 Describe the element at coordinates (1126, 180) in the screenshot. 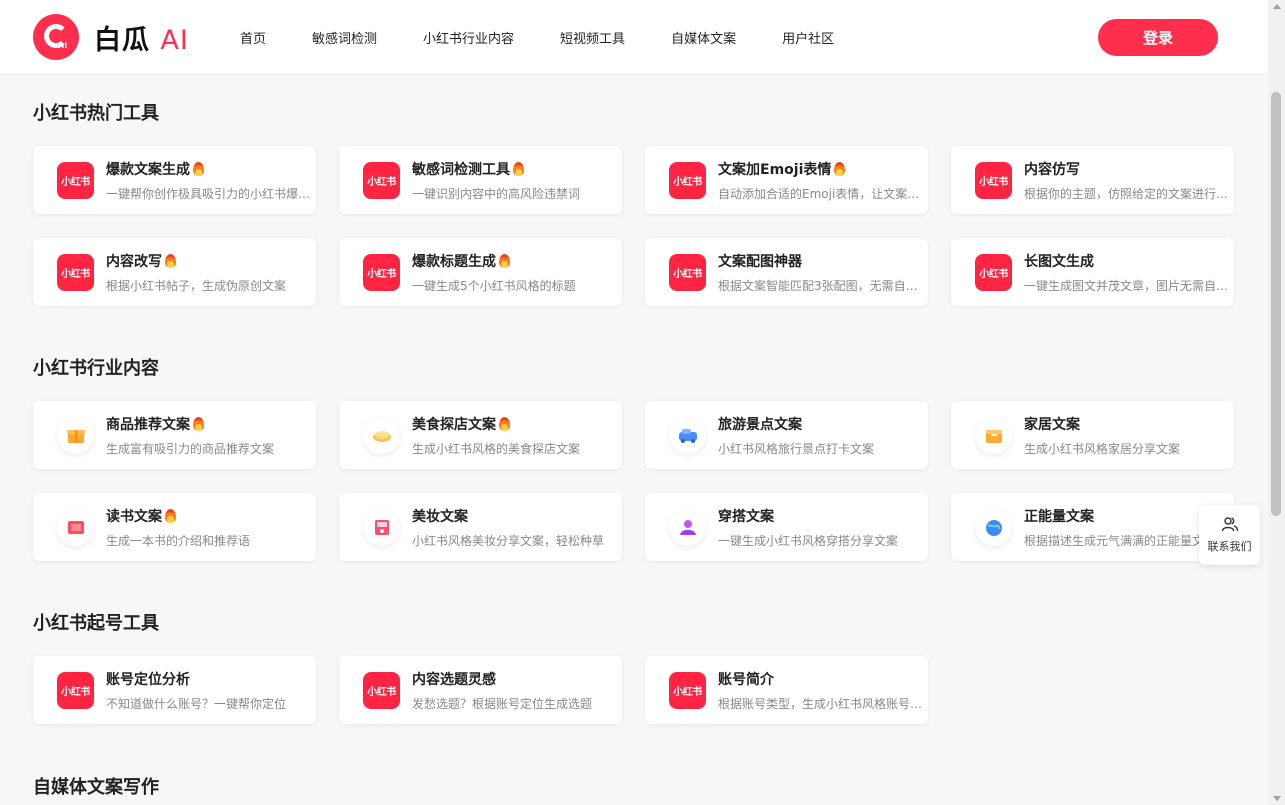

I see `card-text: 内容仿写 根据你的主题，仿照给定的文案进行创作` at that location.